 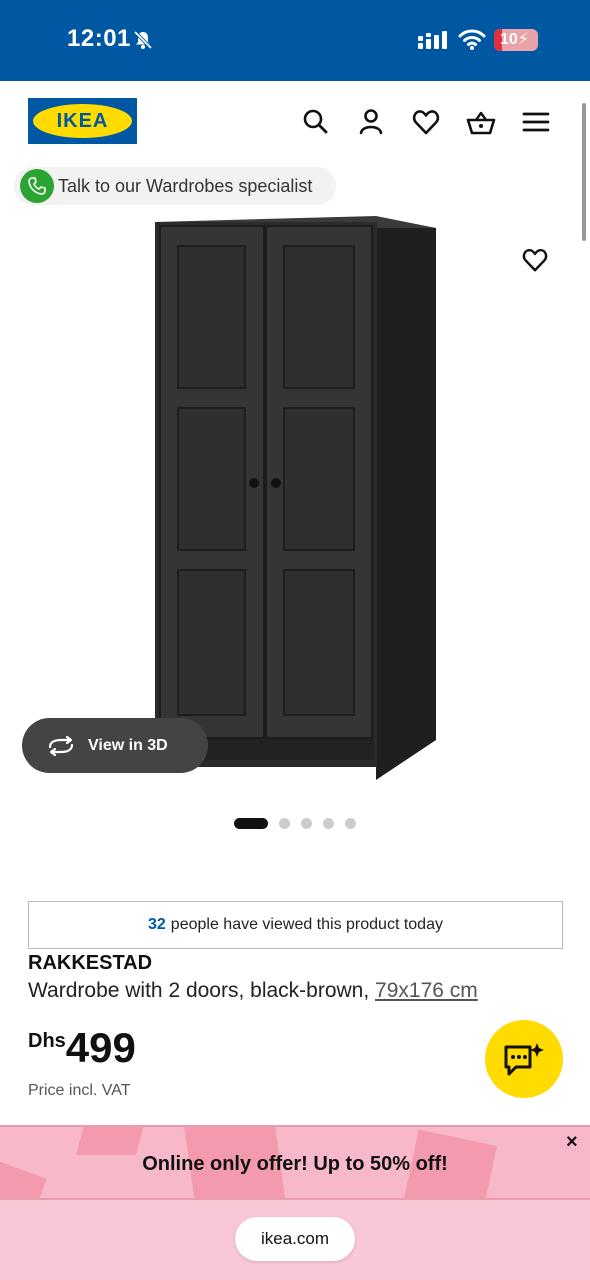 I want to click on browser-bottom-bar: ikea.com, so click(x=295, y=1240).